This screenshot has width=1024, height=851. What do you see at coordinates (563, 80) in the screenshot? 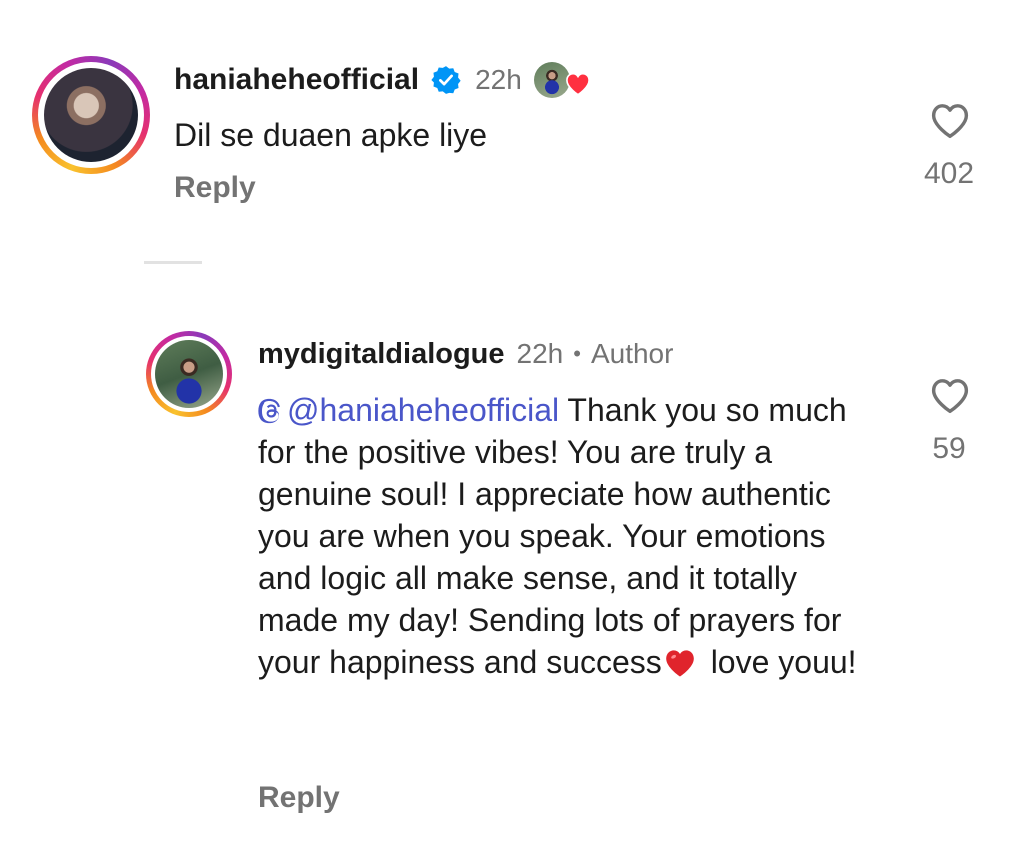
I see `liked-by-author-indicator` at bounding box center [563, 80].